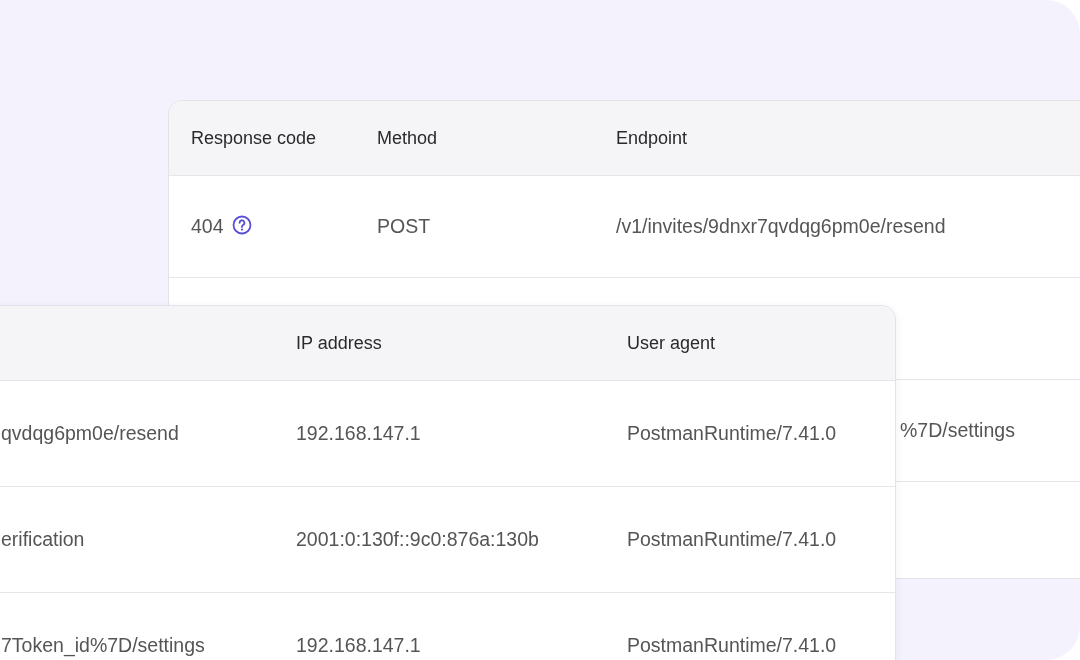 The image size is (1080, 660). I want to click on column-header: Method, so click(407, 137).